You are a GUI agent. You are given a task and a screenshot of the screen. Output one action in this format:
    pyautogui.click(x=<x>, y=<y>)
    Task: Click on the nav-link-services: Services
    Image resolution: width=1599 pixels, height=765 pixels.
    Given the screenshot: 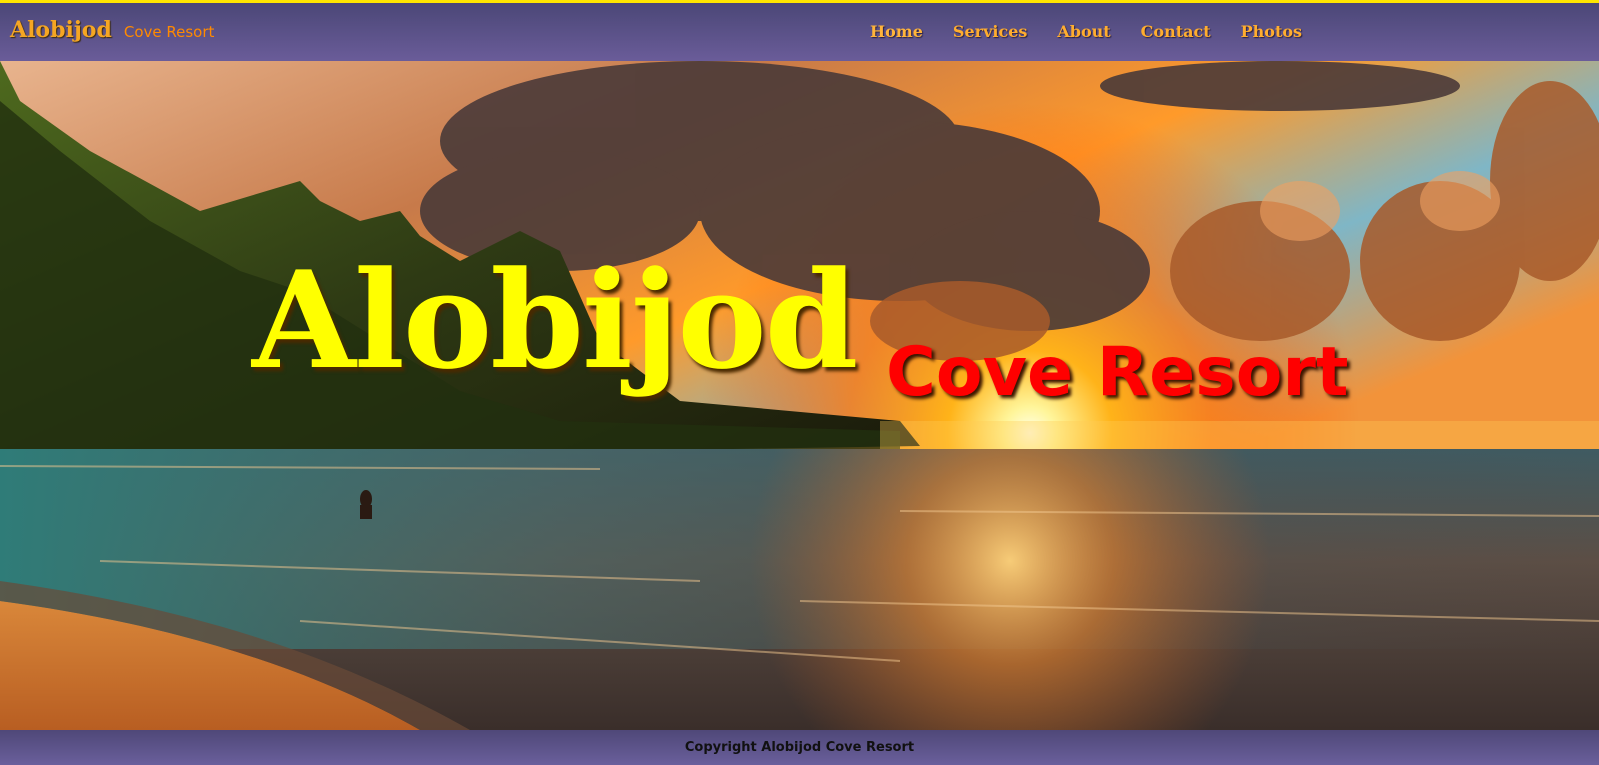 What is the action you would take?
    pyautogui.click(x=990, y=31)
    